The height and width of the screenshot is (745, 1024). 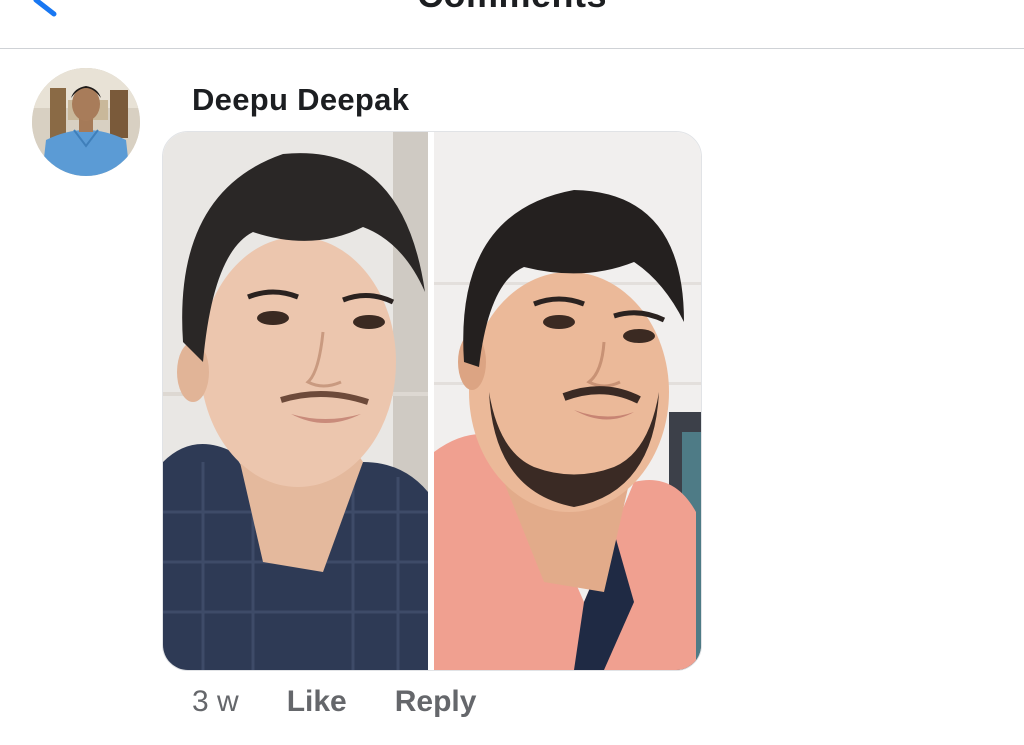 I want to click on page-title: Comments, so click(x=512, y=8).